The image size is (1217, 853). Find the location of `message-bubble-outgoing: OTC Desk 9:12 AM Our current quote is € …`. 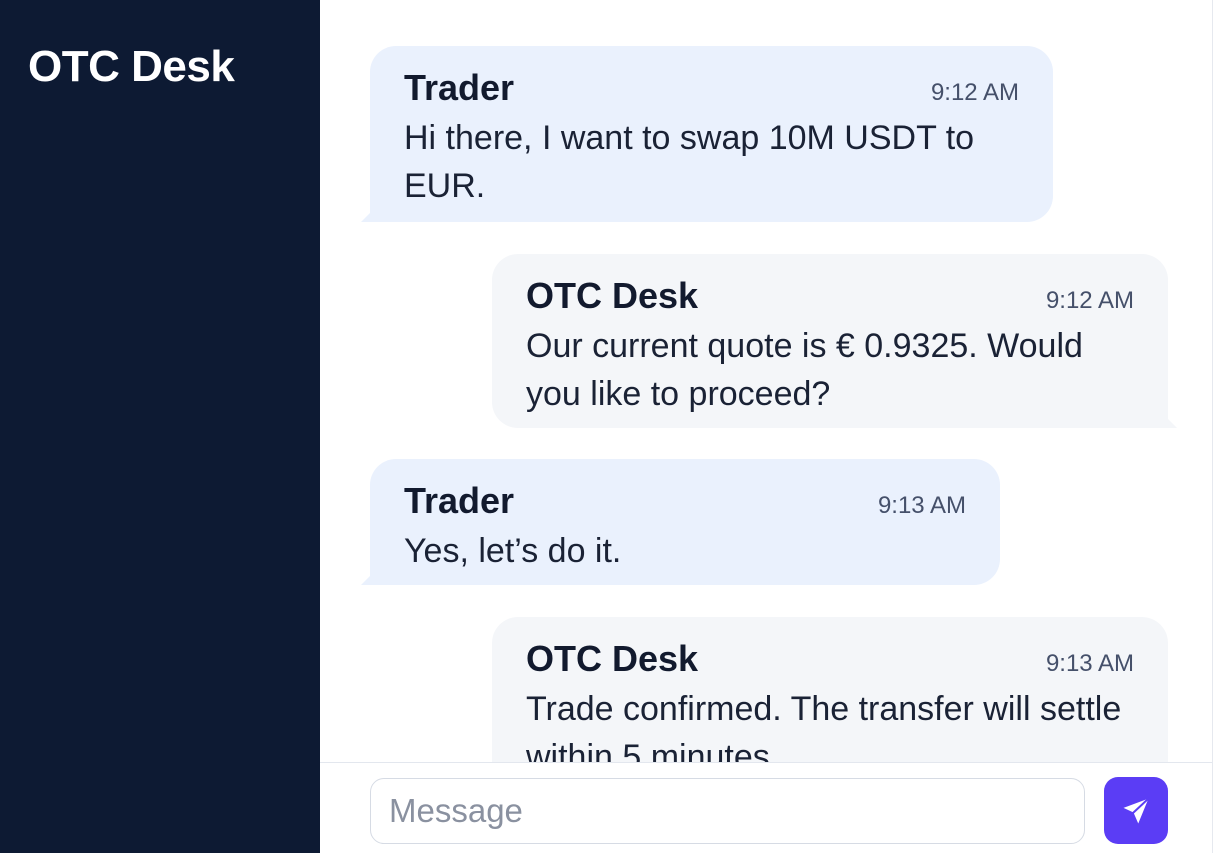

message-bubble-outgoing: OTC Desk 9:12 AM Our current quote is € … is located at coordinates (834, 341).